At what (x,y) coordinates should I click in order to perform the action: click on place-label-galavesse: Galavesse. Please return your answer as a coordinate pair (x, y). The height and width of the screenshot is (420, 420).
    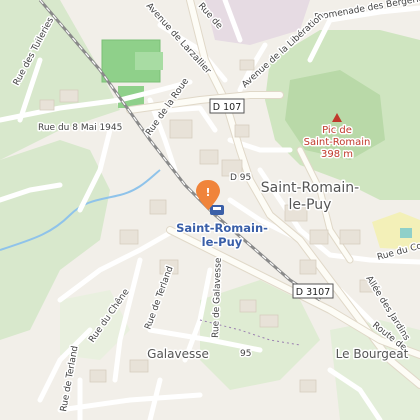
    Looking at the image, I should click on (178, 354).